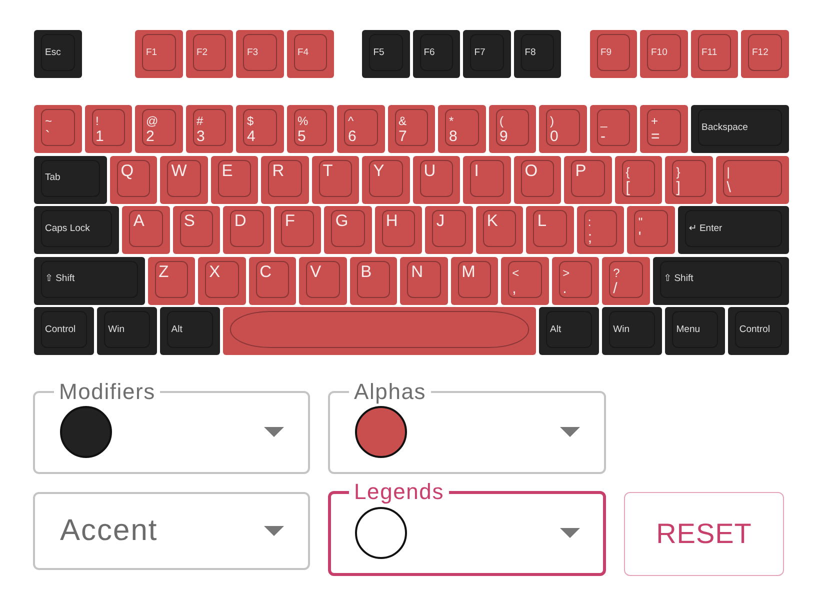 The image size is (828, 606). I want to click on key-legend: 0, so click(554, 136).